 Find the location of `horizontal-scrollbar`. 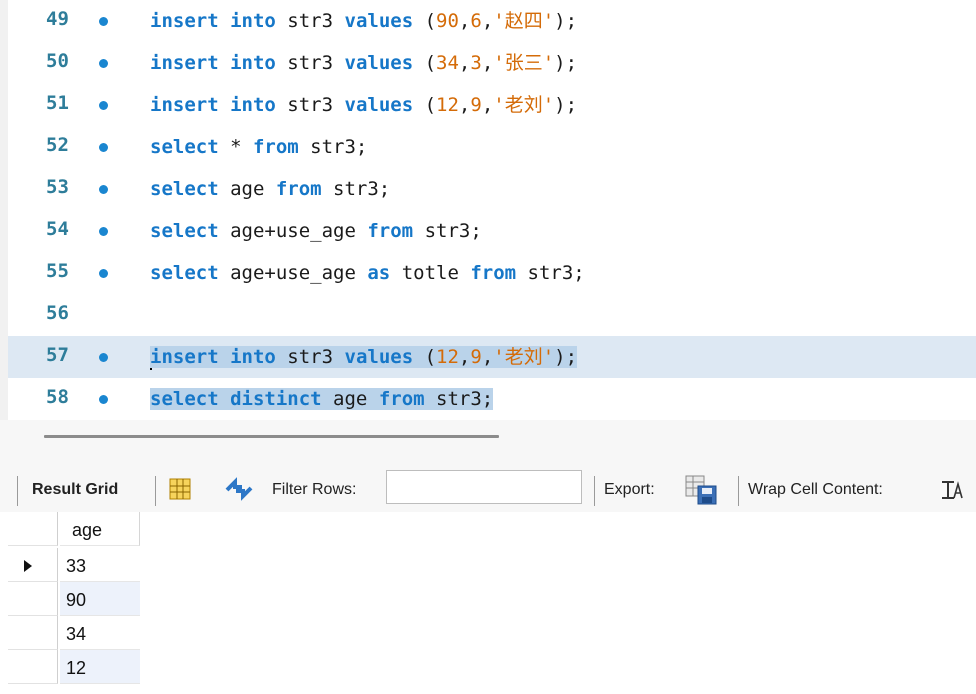

horizontal-scrollbar is located at coordinates (271, 436).